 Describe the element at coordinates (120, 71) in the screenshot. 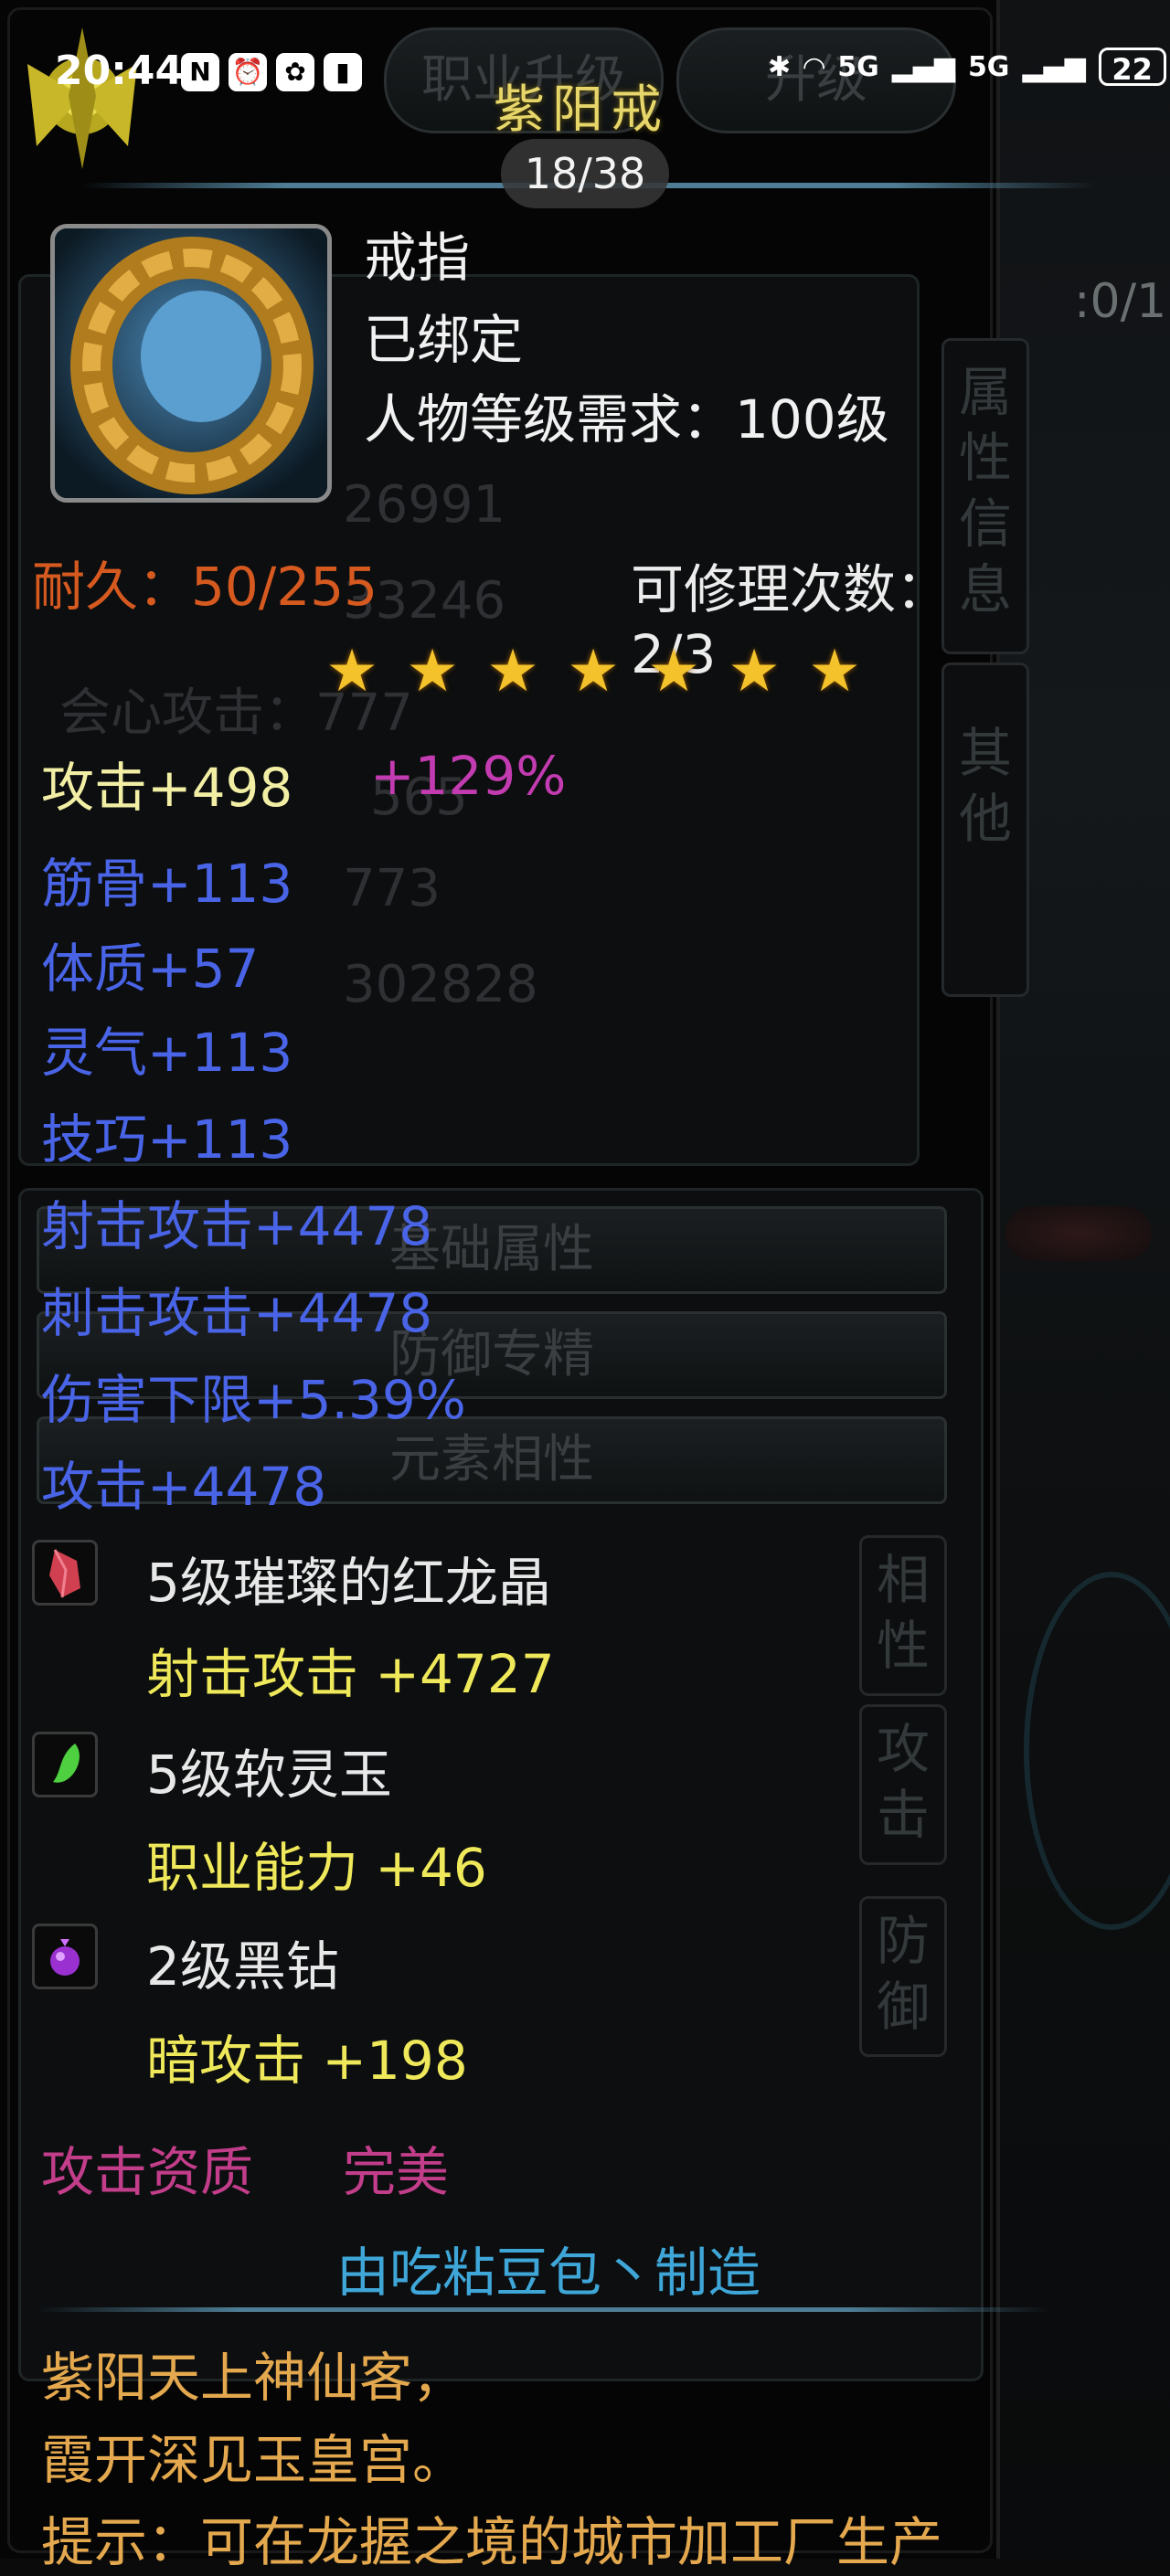

I see `status-time: 20:44` at that location.